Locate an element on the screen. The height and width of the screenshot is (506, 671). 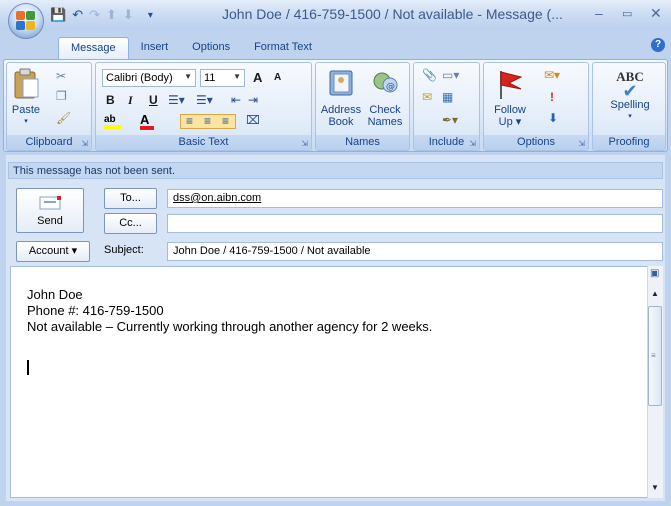
styles-icon: ⌧ is located at coordinates (253, 120).